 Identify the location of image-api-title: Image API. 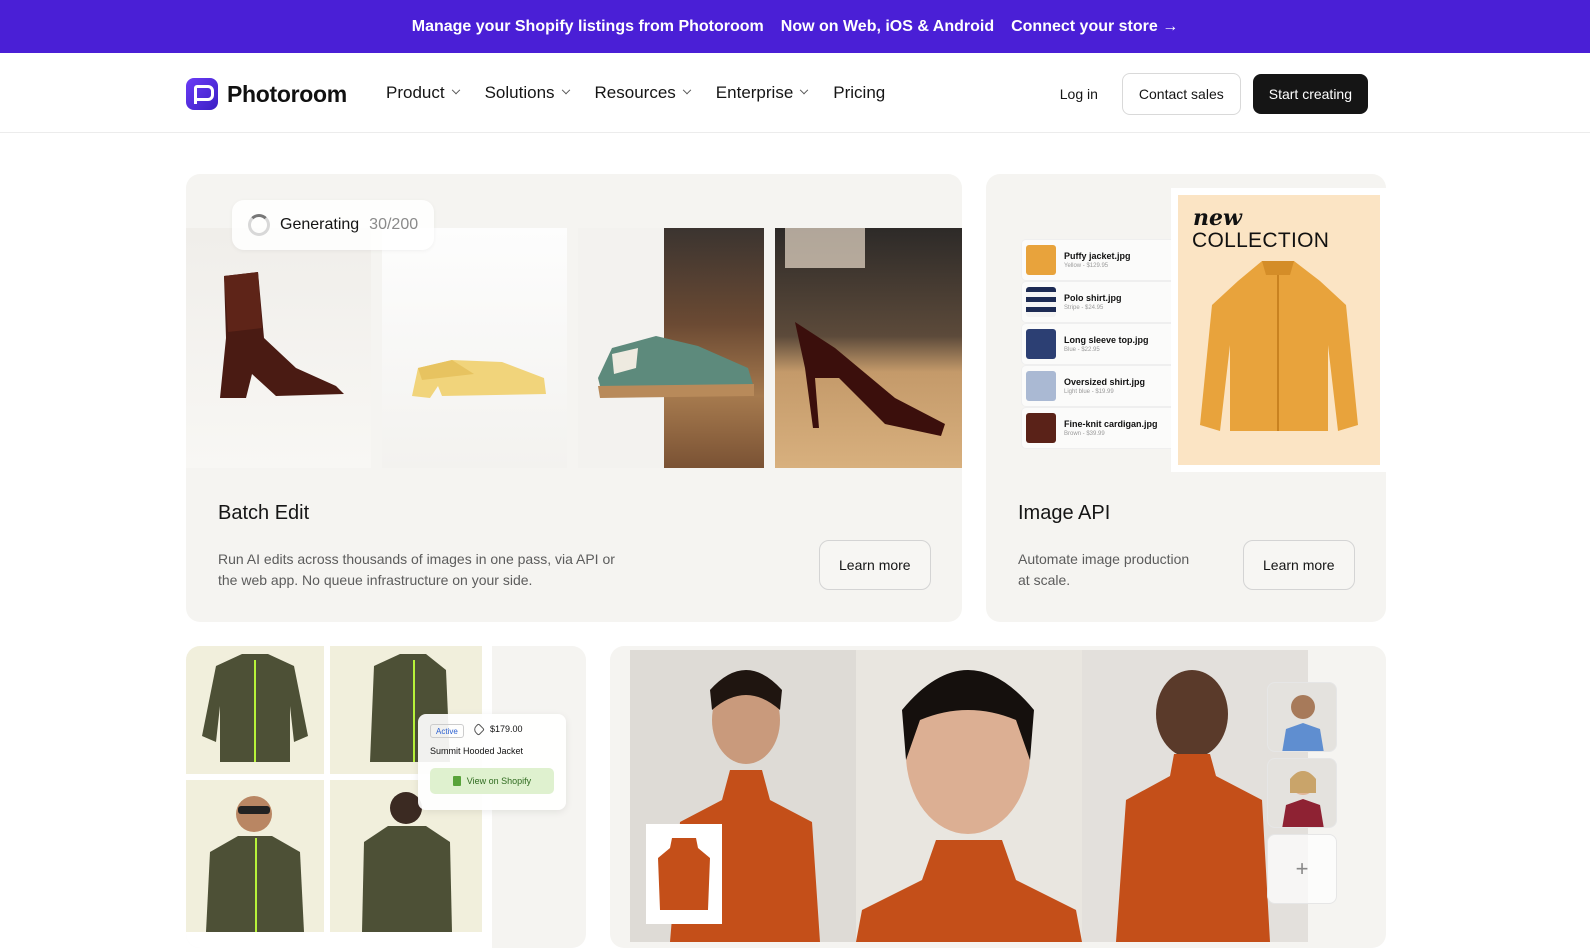
(1064, 513).